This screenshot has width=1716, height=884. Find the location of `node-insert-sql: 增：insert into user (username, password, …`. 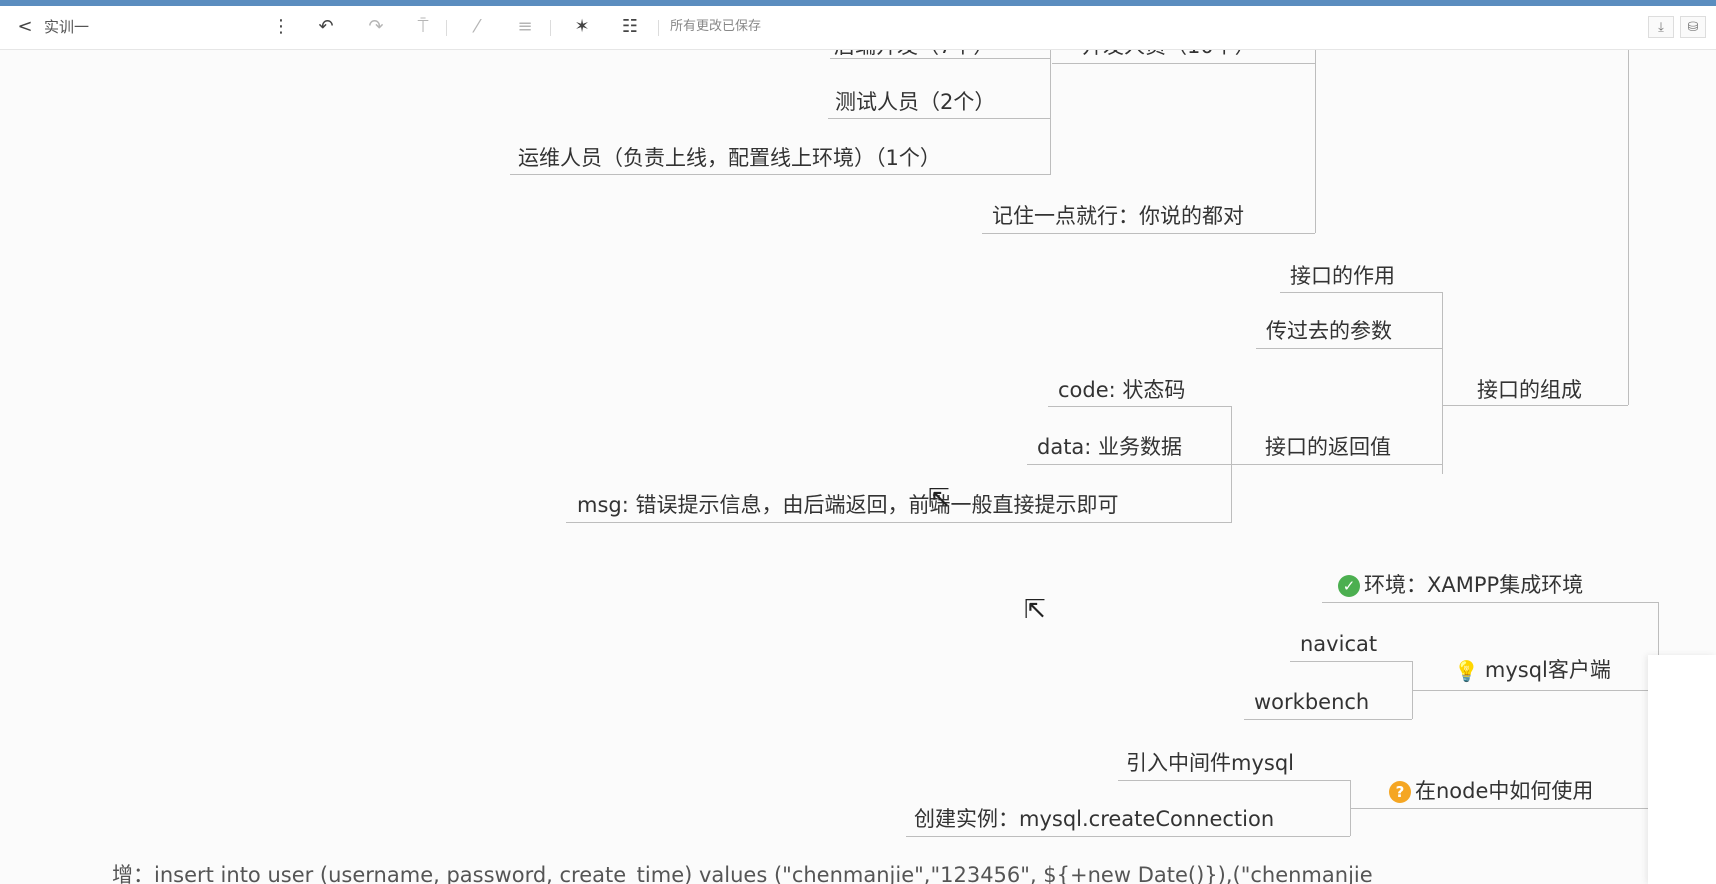

node-insert-sql: 增：insert into user (username, password, … is located at coordinates (742, 872).